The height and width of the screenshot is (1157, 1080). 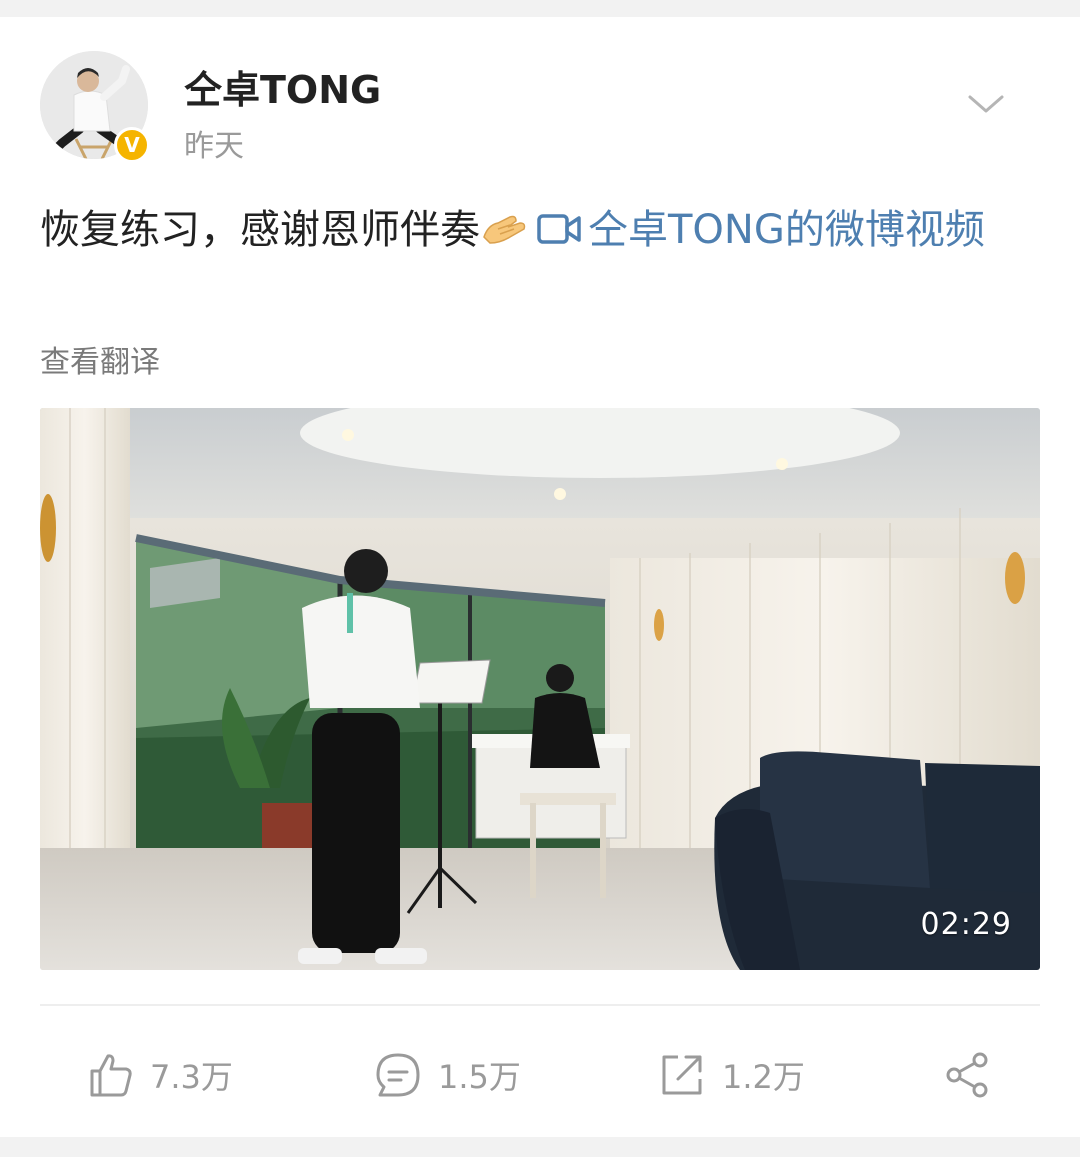 I want to click on video-link: 仝卓TONG的微博视频, so click(x=756, y=230).